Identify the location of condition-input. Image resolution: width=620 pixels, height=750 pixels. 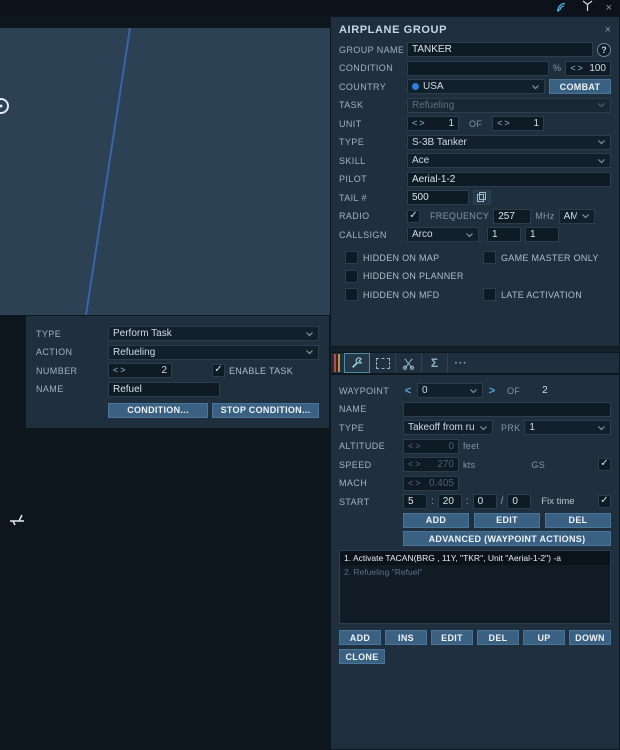
(478, 68).